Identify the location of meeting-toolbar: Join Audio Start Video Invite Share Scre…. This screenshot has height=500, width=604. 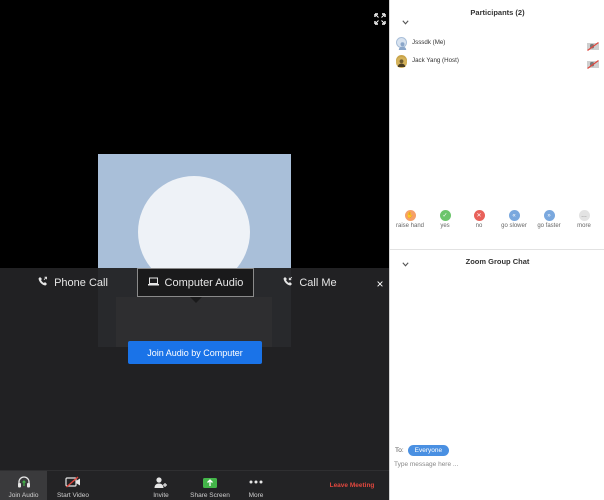
(194, 485).